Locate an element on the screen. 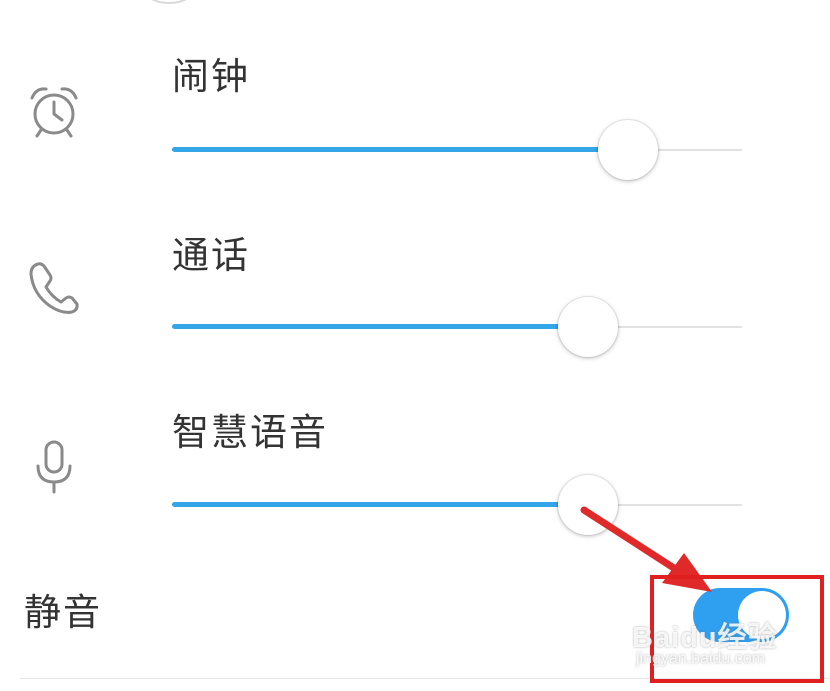 The width and height of the screenshot is (830, 691). smart-voice-volume-slider is located at coordinates (457, 505).